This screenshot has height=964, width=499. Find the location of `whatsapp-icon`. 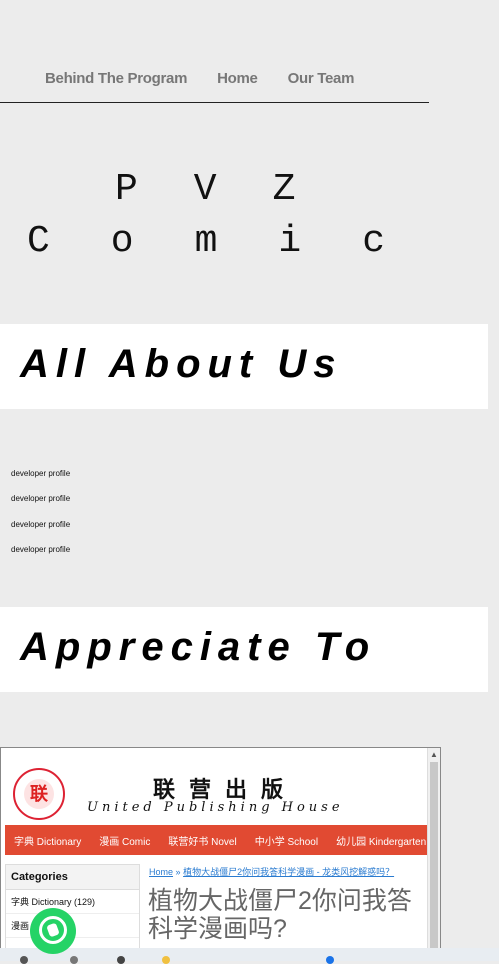

whatsapp-icon is located at coordinates (53, 930).